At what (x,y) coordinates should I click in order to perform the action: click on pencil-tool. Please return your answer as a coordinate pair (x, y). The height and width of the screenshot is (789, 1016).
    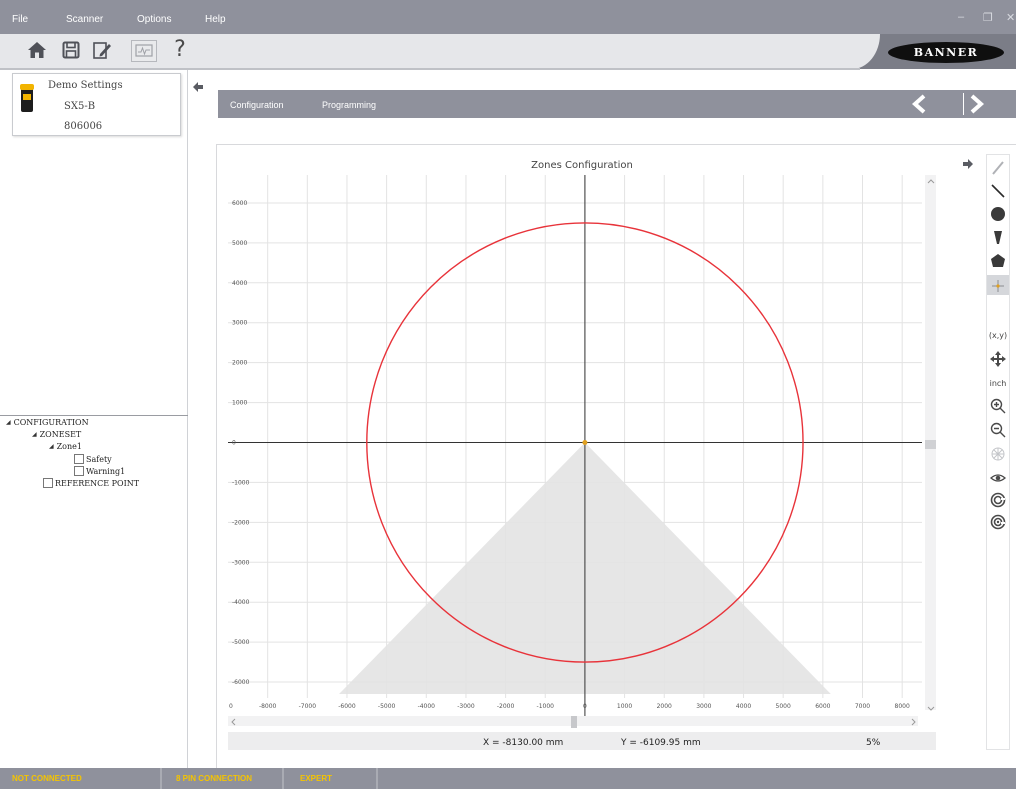
    Looking at the image, I should click on (998, 168).